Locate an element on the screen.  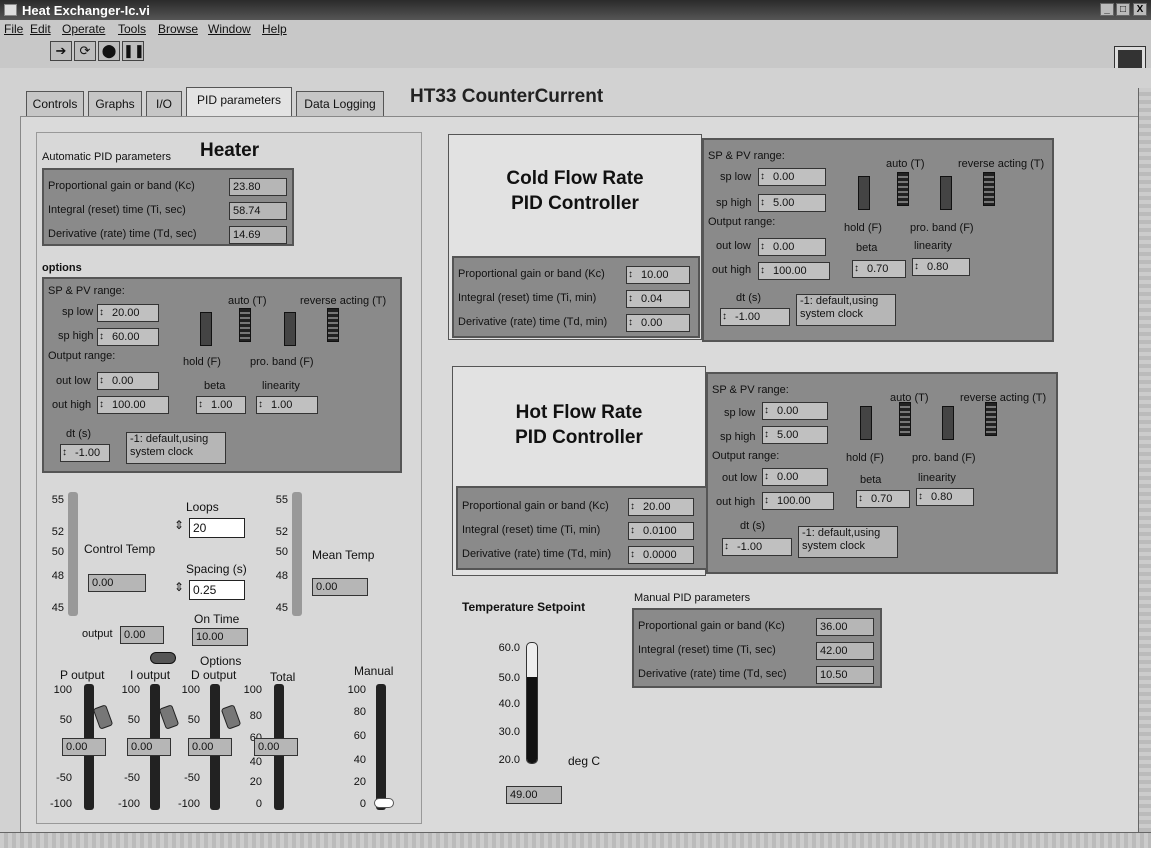
beta-control: 1.00 is located at coordinates (221, 405).